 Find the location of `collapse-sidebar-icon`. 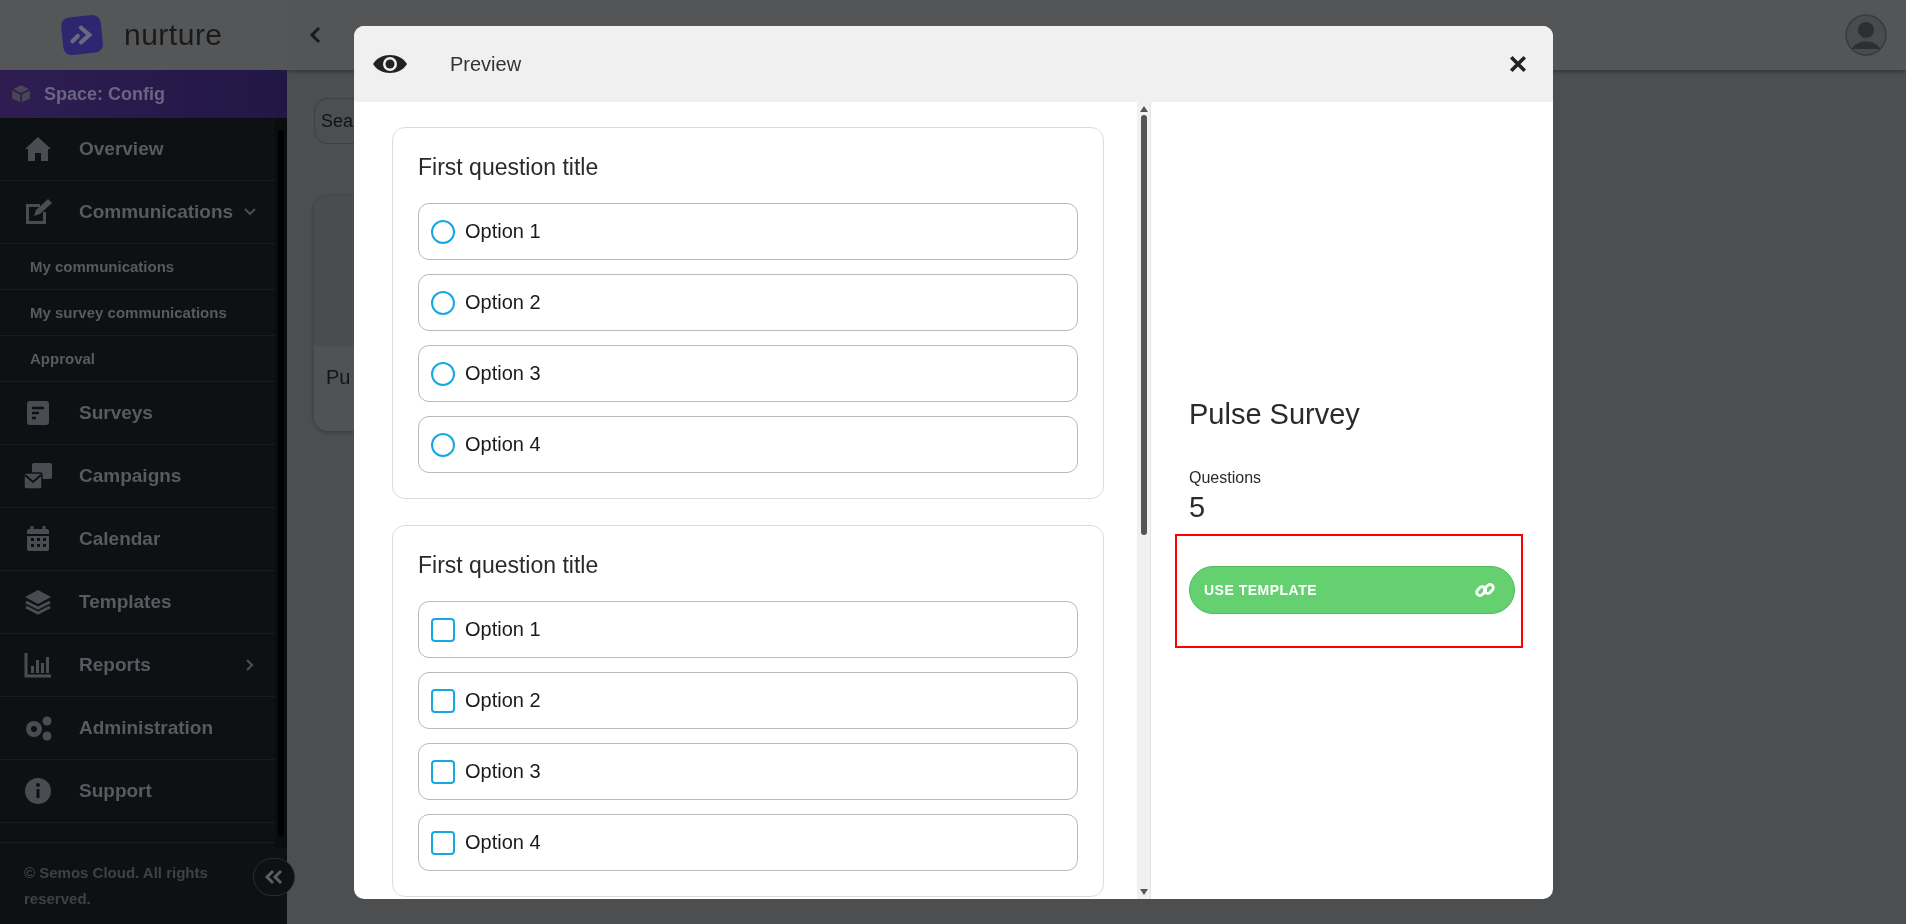

collapse-sidebar-icon is located at coordinates (274, 877).